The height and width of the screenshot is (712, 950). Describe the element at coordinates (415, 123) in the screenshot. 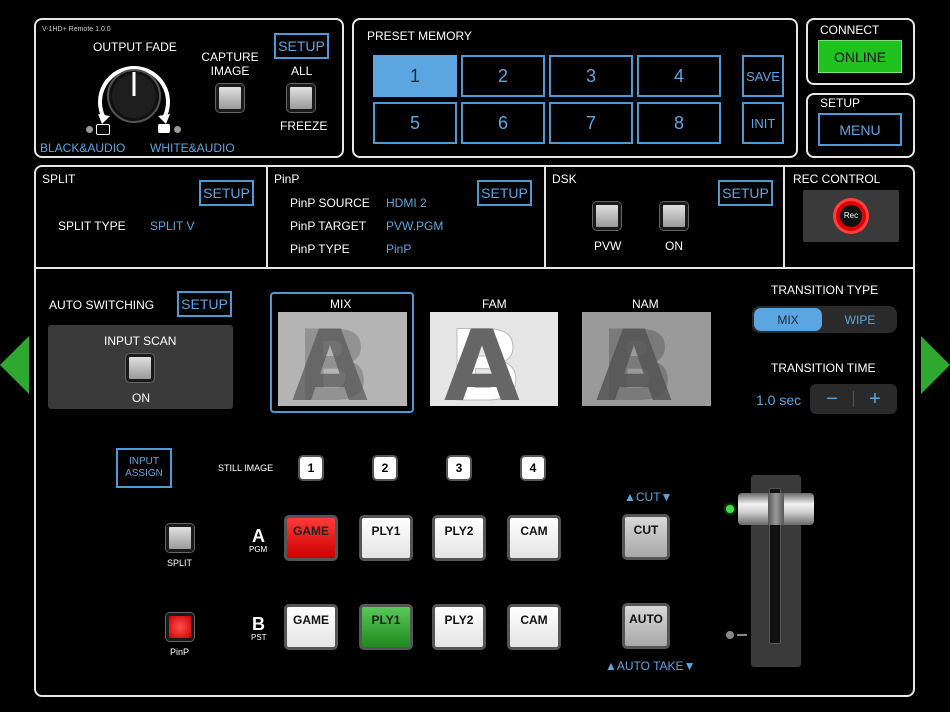

I see `preset-button-5: 5` at that location.